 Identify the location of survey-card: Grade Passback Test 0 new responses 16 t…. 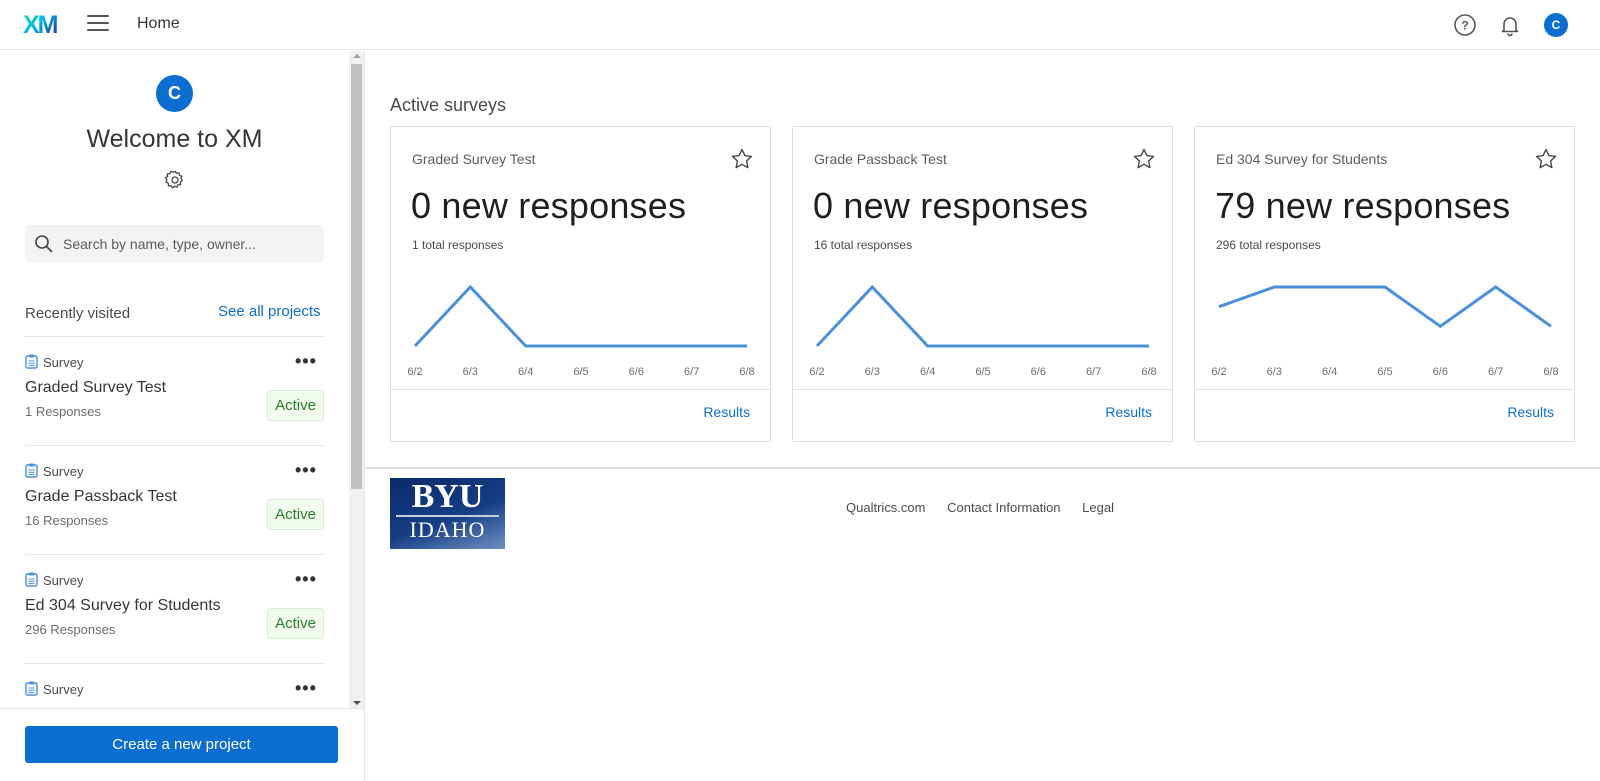
(982, 284).